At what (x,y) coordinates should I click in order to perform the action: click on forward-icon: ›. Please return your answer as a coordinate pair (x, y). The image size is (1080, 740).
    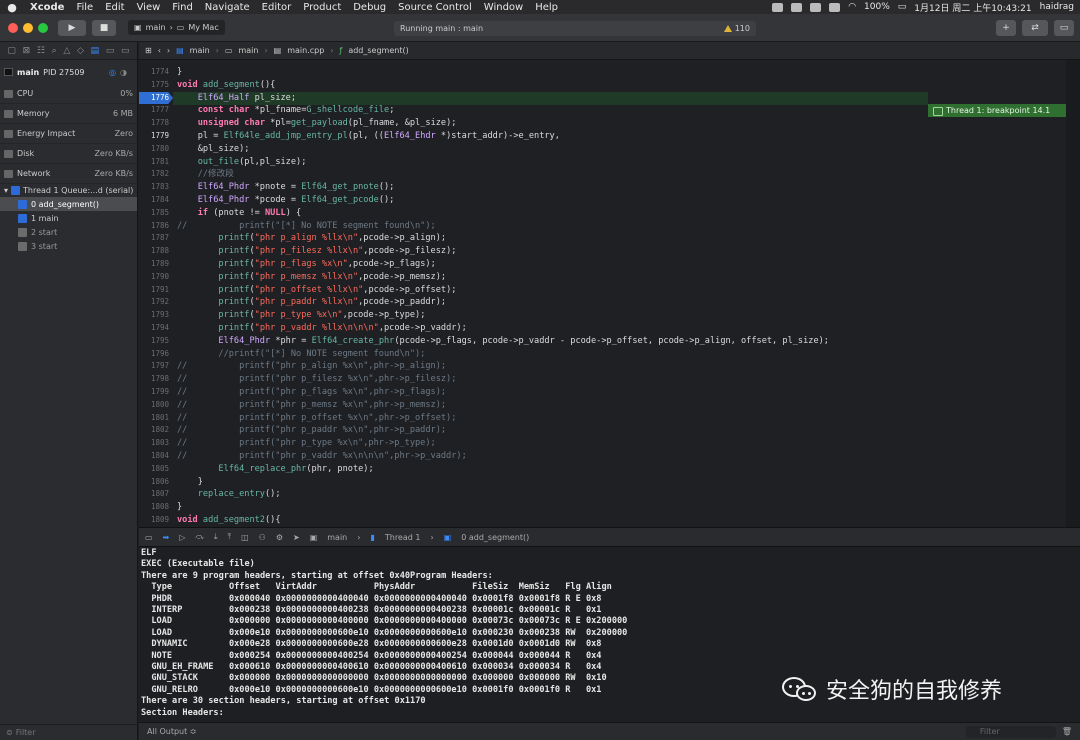
    Looking at the image, I should click on (168, 50).